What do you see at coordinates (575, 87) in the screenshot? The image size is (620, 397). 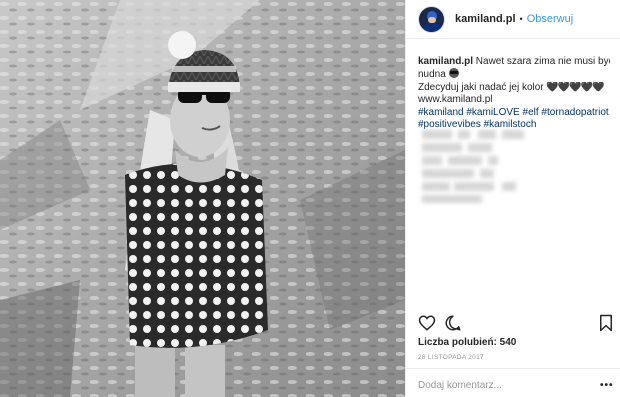 I see `hearts-emoji-icon: 🖤🖤🖤🖤🖤` at bounding box center [575, 87].